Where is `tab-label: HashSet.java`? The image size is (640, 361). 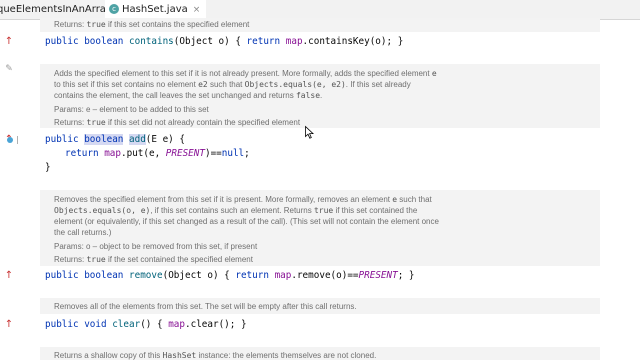 tab-label: HashSet.java is located at coordinates (155, 9).